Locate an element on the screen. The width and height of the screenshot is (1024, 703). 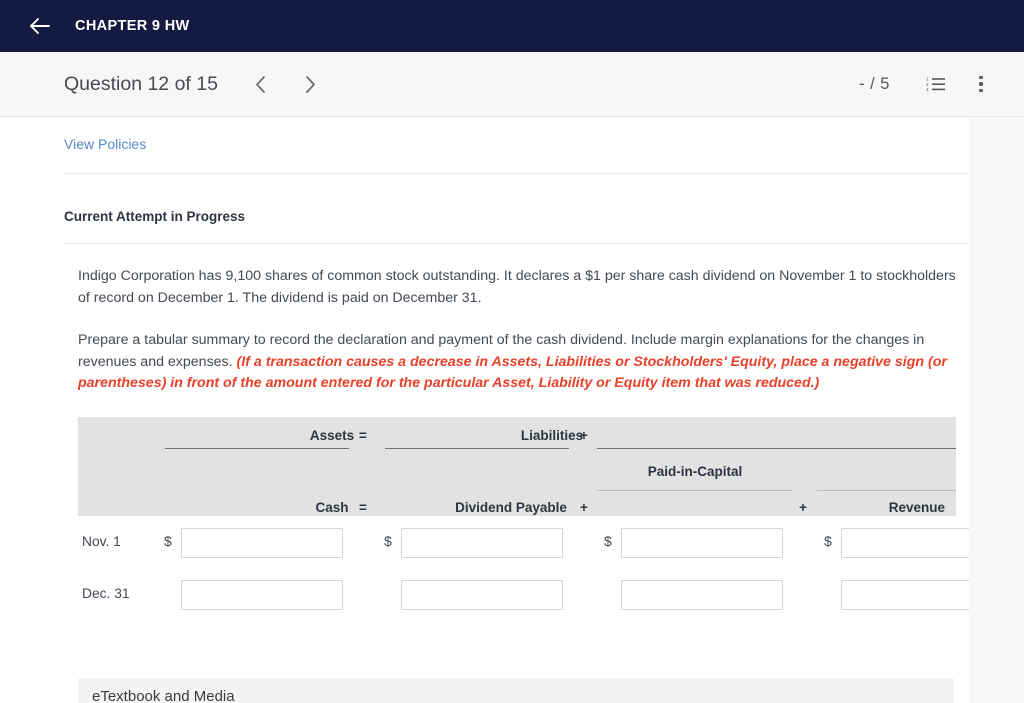
etextbook-and-media-button: eTextbook and Media is located at coordinates (516, 690).